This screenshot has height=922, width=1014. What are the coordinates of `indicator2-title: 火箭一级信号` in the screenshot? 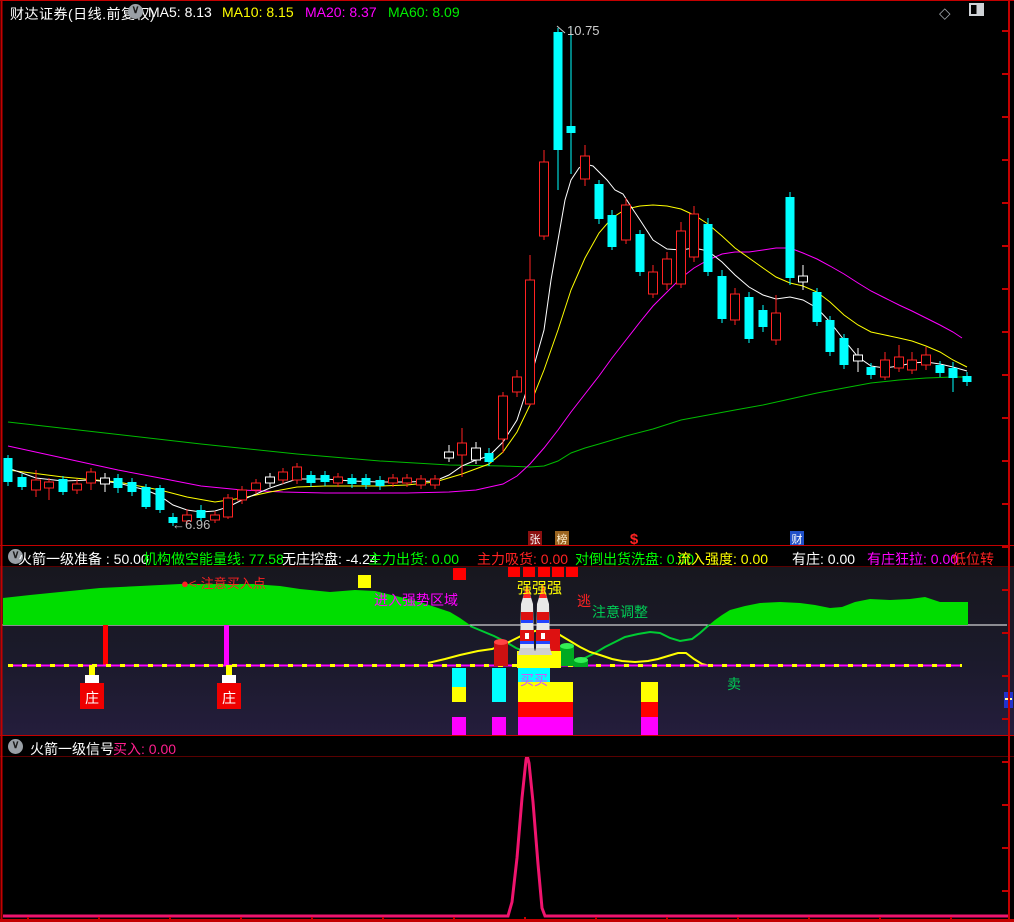 It's located at (72, 749).